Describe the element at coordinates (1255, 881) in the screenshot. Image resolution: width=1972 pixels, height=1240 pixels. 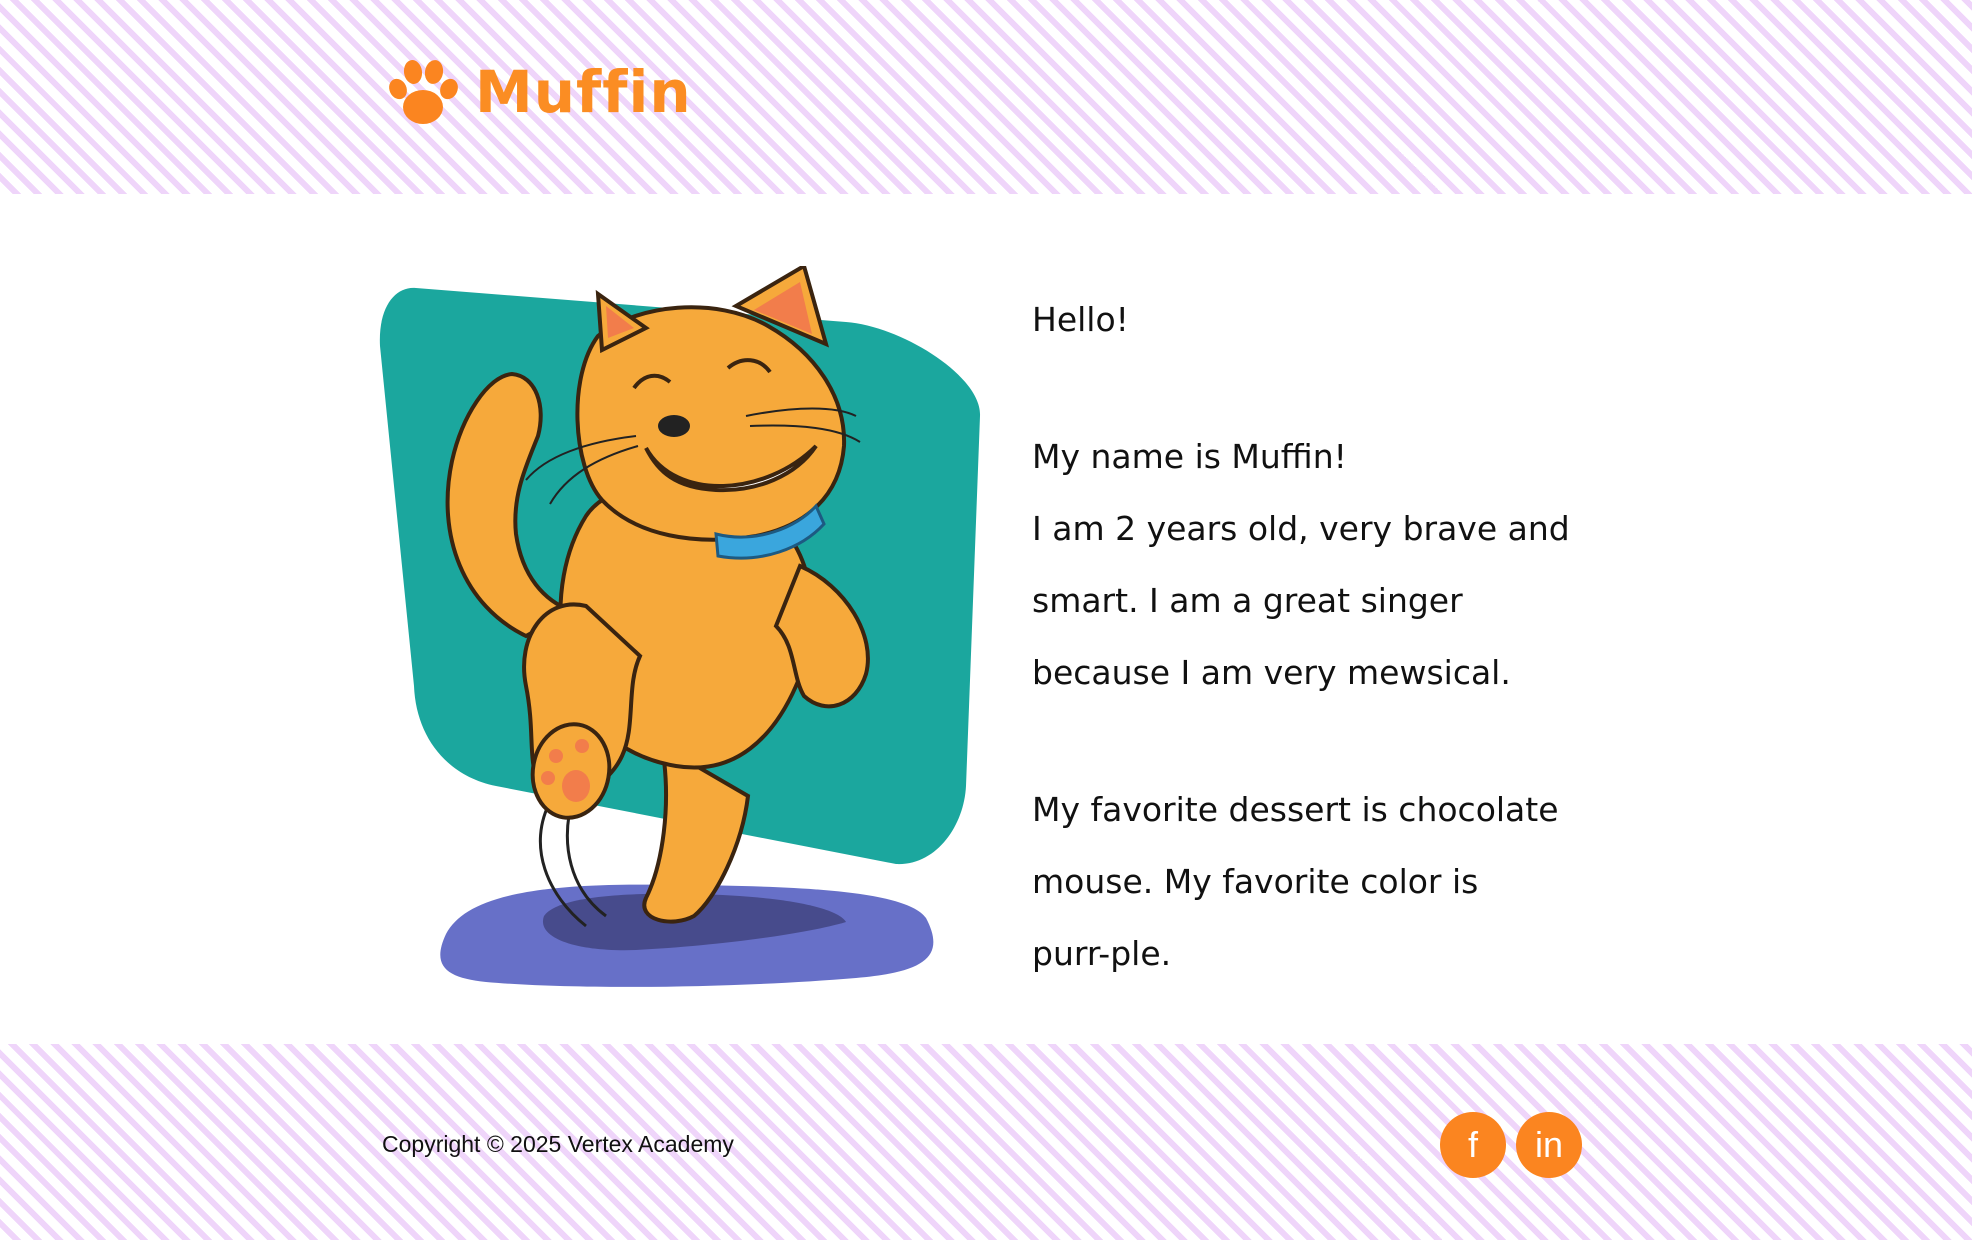
I see `favorites-line: mouse. My favorite color is` at that location.